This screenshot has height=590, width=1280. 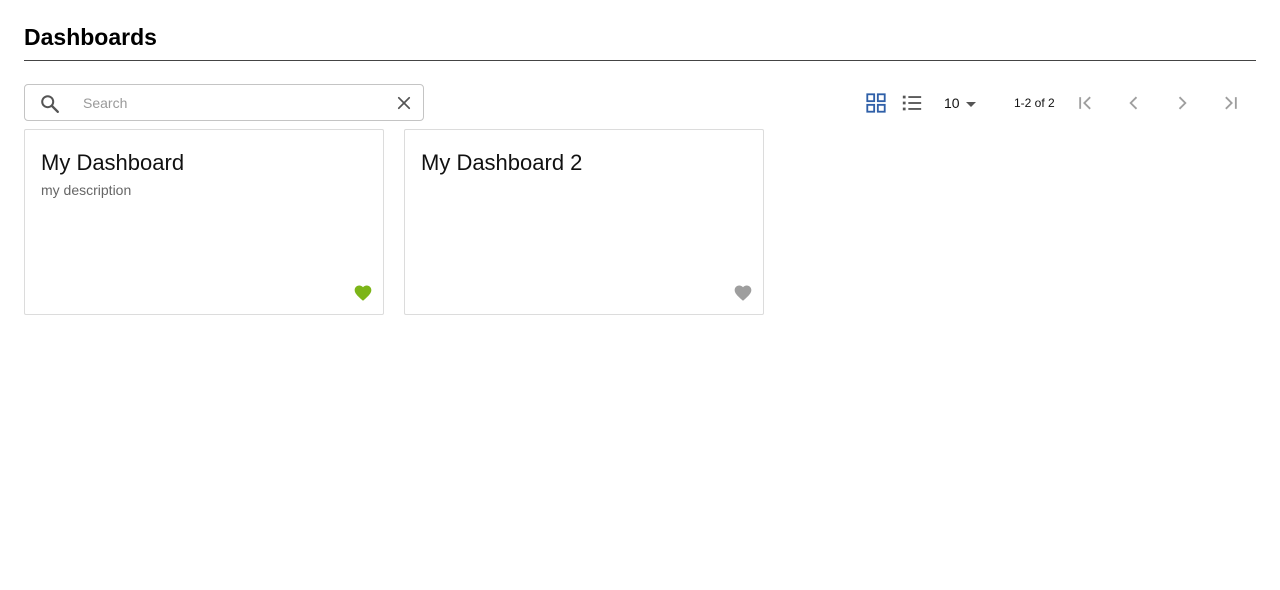 What do you see at coordinates (584, 222) in the screenshot?
I see `dashboard-card: My Dashboard 2` at bounding box center [584, 222].